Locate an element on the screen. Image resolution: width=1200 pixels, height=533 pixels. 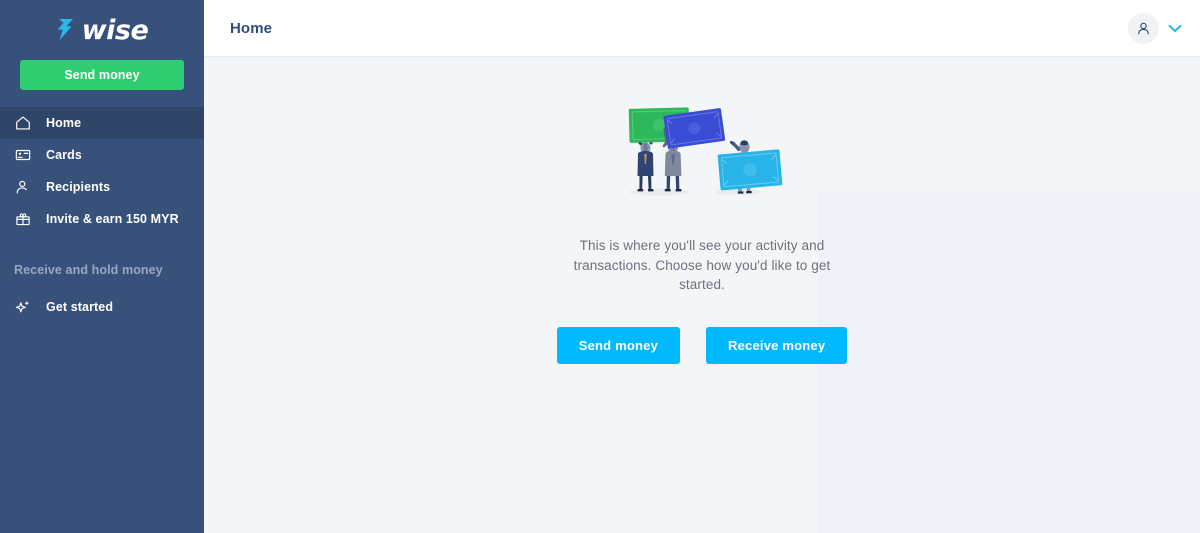
sidebar-item-cards: Cards is located at coordinates (102, 155).